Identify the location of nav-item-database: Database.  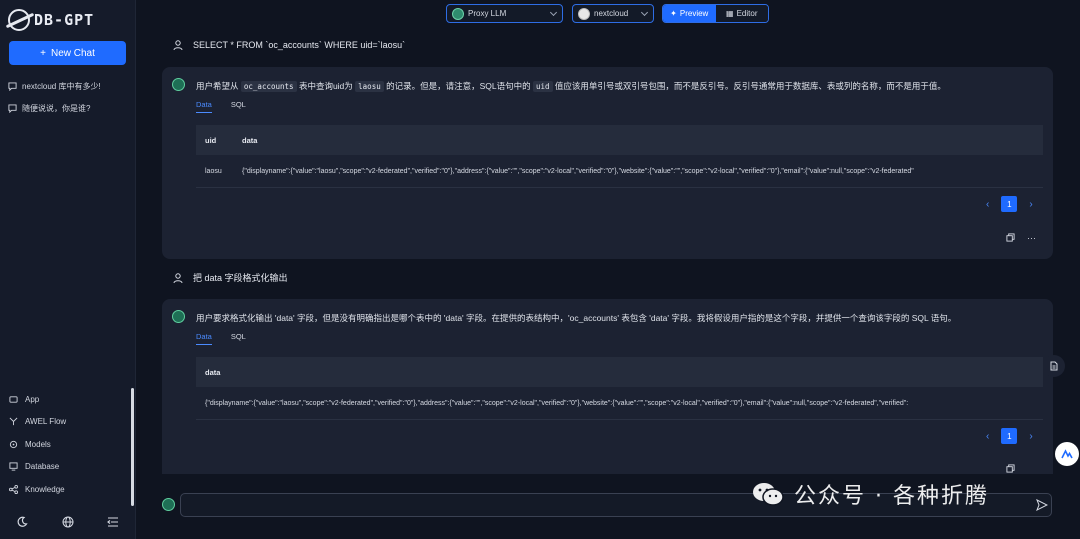
(34, 466).